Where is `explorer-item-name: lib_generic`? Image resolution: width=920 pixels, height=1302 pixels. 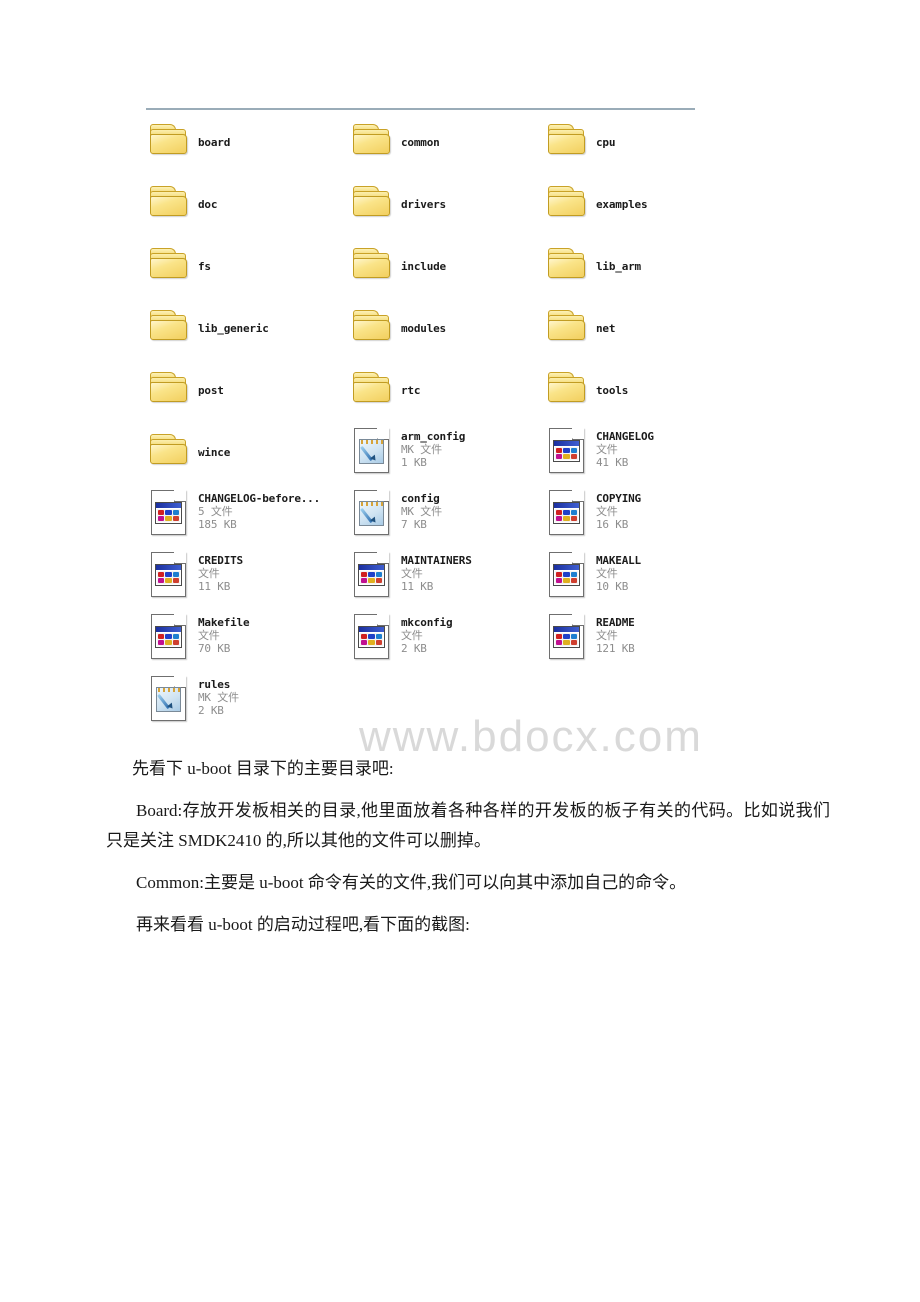 explorer-item-name: lib_generic is located at coordinates (233, 328).